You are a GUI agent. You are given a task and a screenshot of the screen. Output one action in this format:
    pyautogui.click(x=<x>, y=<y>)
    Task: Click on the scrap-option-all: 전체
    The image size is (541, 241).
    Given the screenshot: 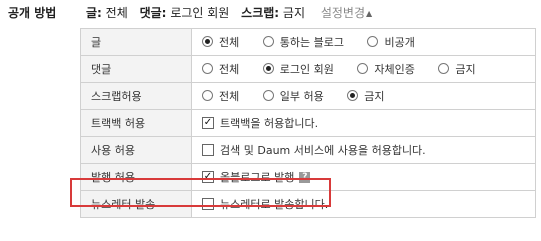 What is the action you would take?
    pyautogui.click(x=220, y=96)
    